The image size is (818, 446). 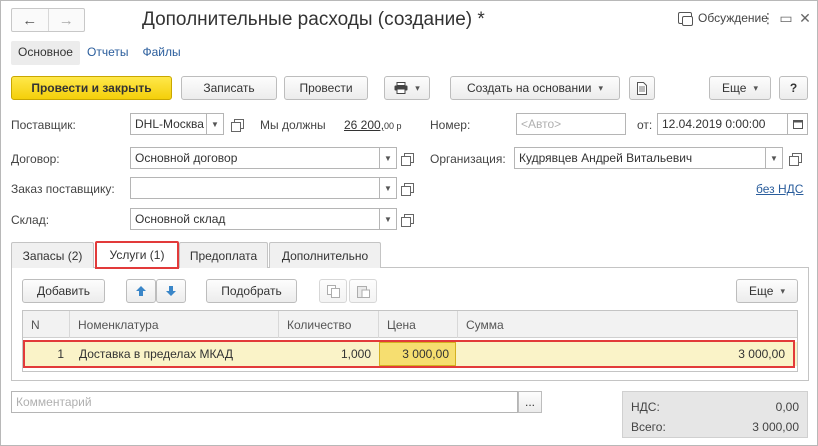 I want to click on tab-additional: Дополнительно, so click(x=325, y=255).